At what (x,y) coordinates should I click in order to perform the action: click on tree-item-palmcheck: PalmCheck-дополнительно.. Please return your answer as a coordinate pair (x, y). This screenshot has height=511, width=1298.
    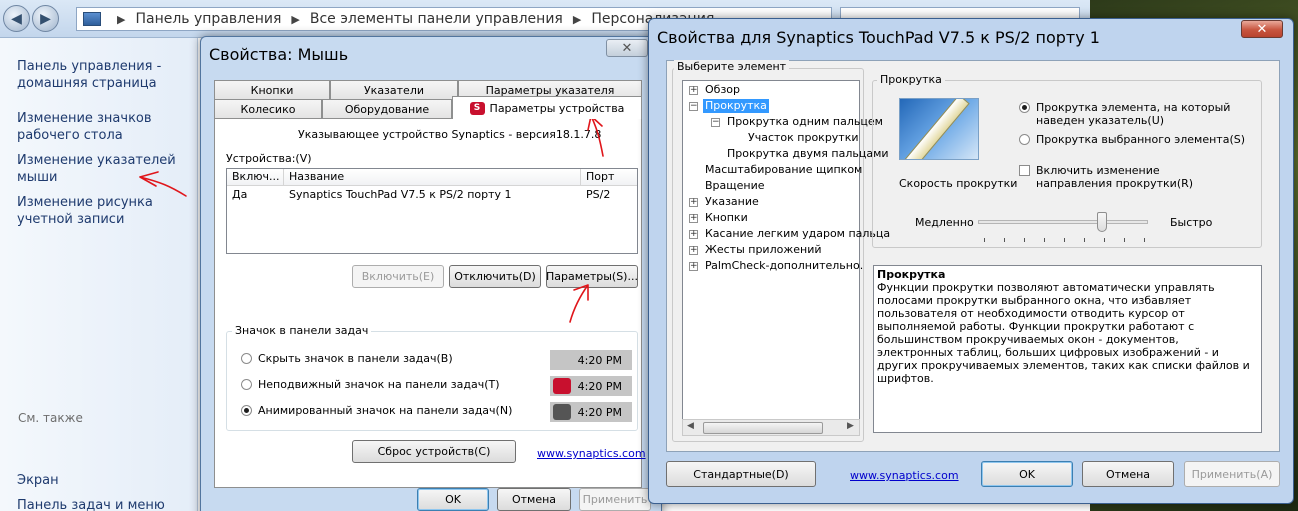
    Looking at the image, I should click on (784, 266).